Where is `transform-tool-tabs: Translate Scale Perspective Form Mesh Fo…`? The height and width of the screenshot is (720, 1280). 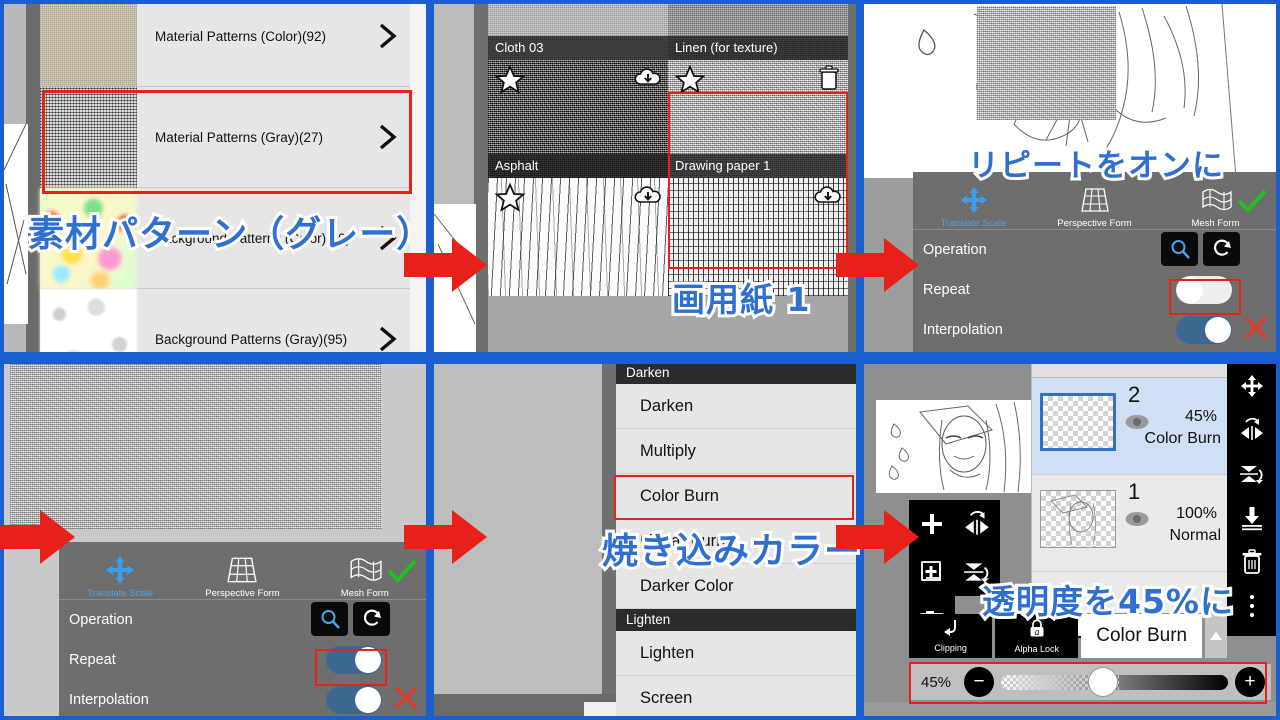
transform-tool-tabs: Translate Scale Perspective Form Mesh Fo… is located at coordinates (242, 571).